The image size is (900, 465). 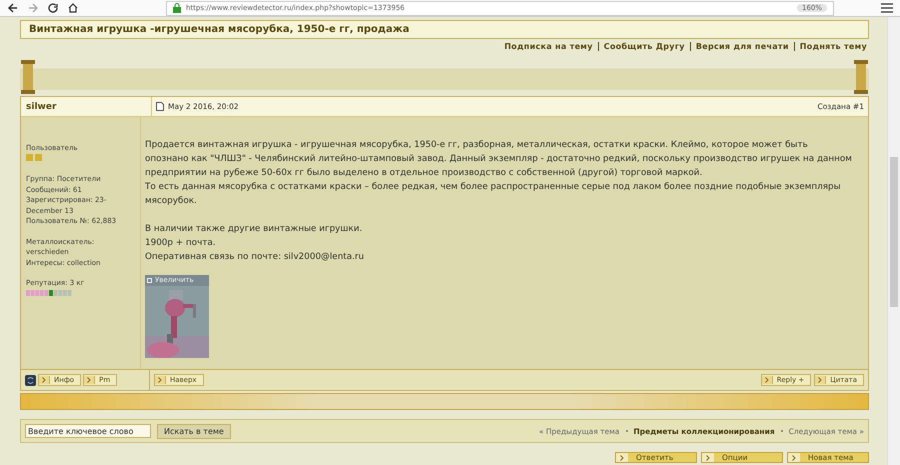 I want to click on lock-icon, so click(x=177, y=8).